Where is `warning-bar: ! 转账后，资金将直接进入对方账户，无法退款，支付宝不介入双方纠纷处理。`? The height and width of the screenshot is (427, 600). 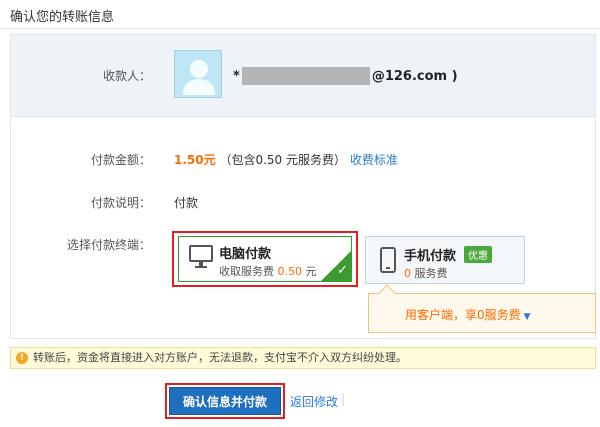 warning-bar: ! 转账后，资金将直接进入对方账户，无法退款，支付宝不介入双方纠纷处理。 is located at coordinates (303, 358).